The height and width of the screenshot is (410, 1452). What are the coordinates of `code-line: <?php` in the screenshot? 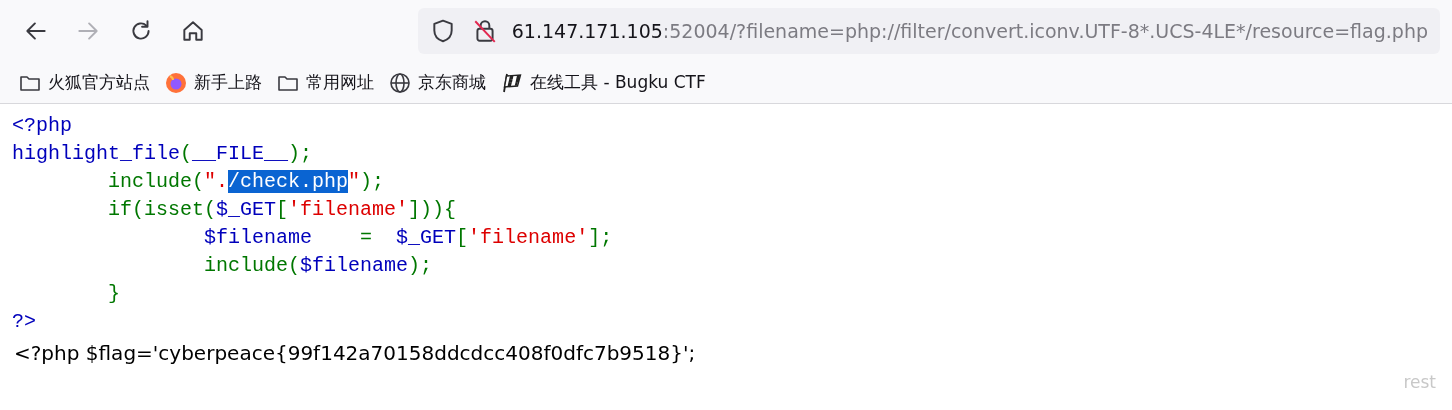 It's located at (42, 125).